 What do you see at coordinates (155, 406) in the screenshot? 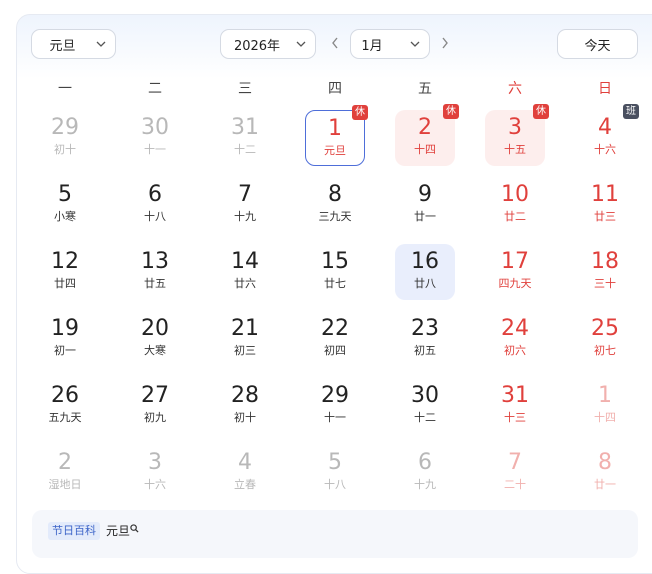
I see `day-cell: 27 初九` at bounding box center [155, 406].